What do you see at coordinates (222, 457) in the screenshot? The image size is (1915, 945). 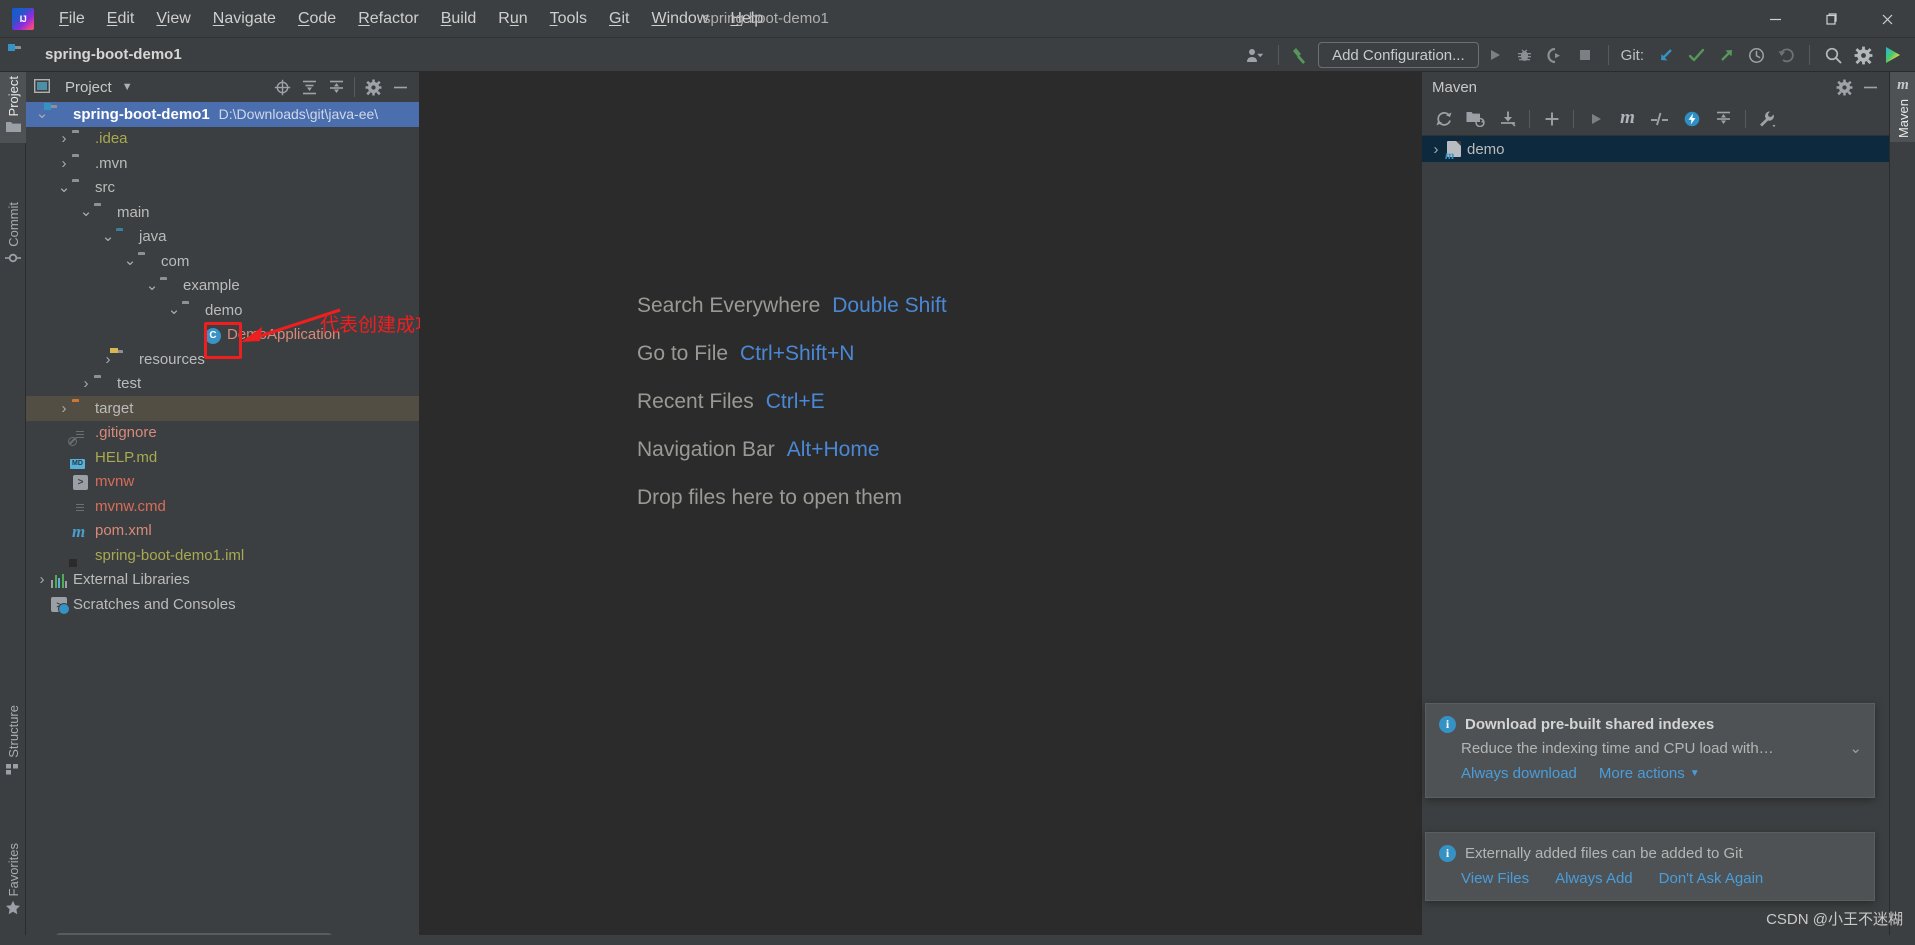 I see `tree-row: MD HELP.md` at bounding box center [222, 457].